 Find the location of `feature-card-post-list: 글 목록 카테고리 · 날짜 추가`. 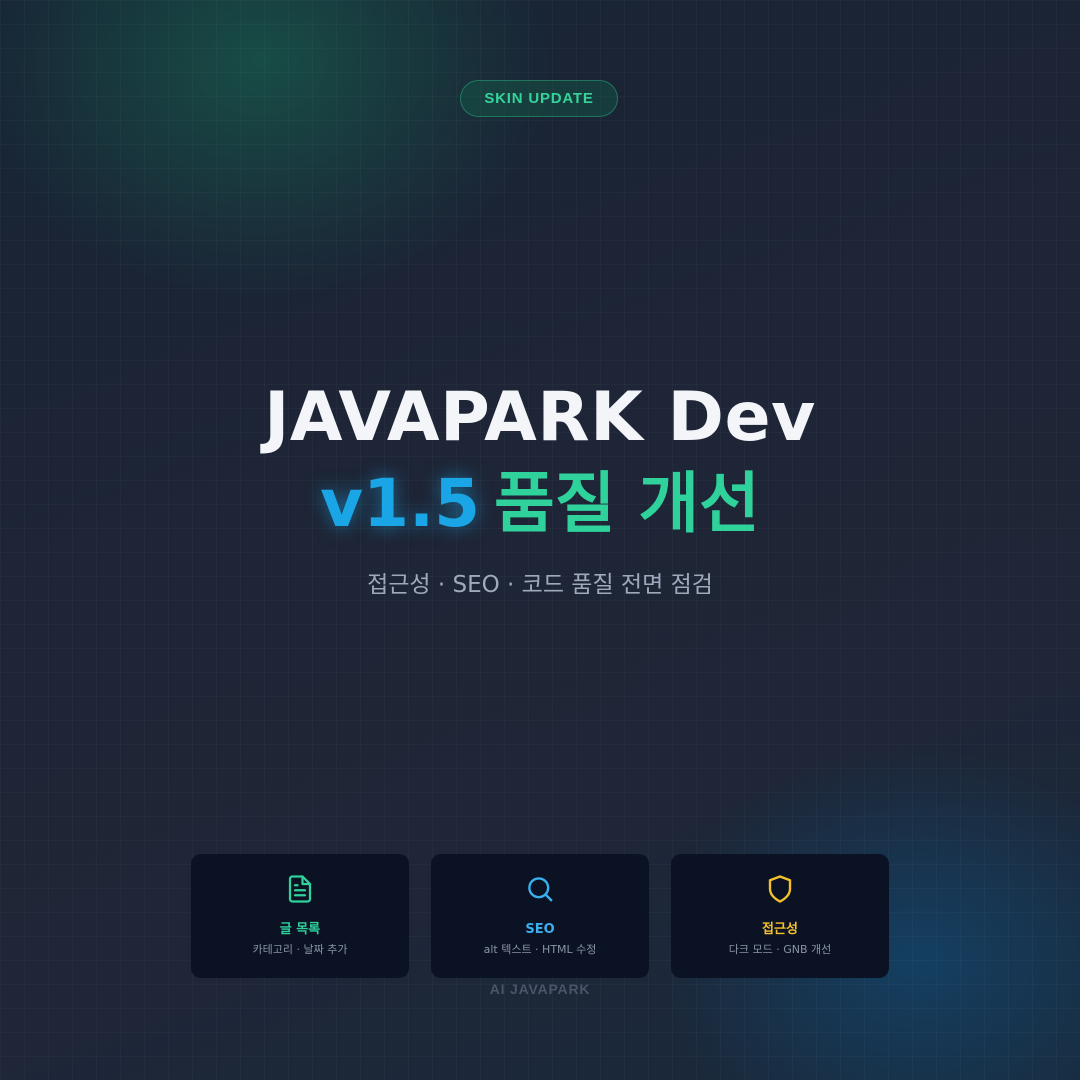

feature-card-post-list: 글 목록 카테고리 · 날짜 추가 is located at coordinates (300, 916).